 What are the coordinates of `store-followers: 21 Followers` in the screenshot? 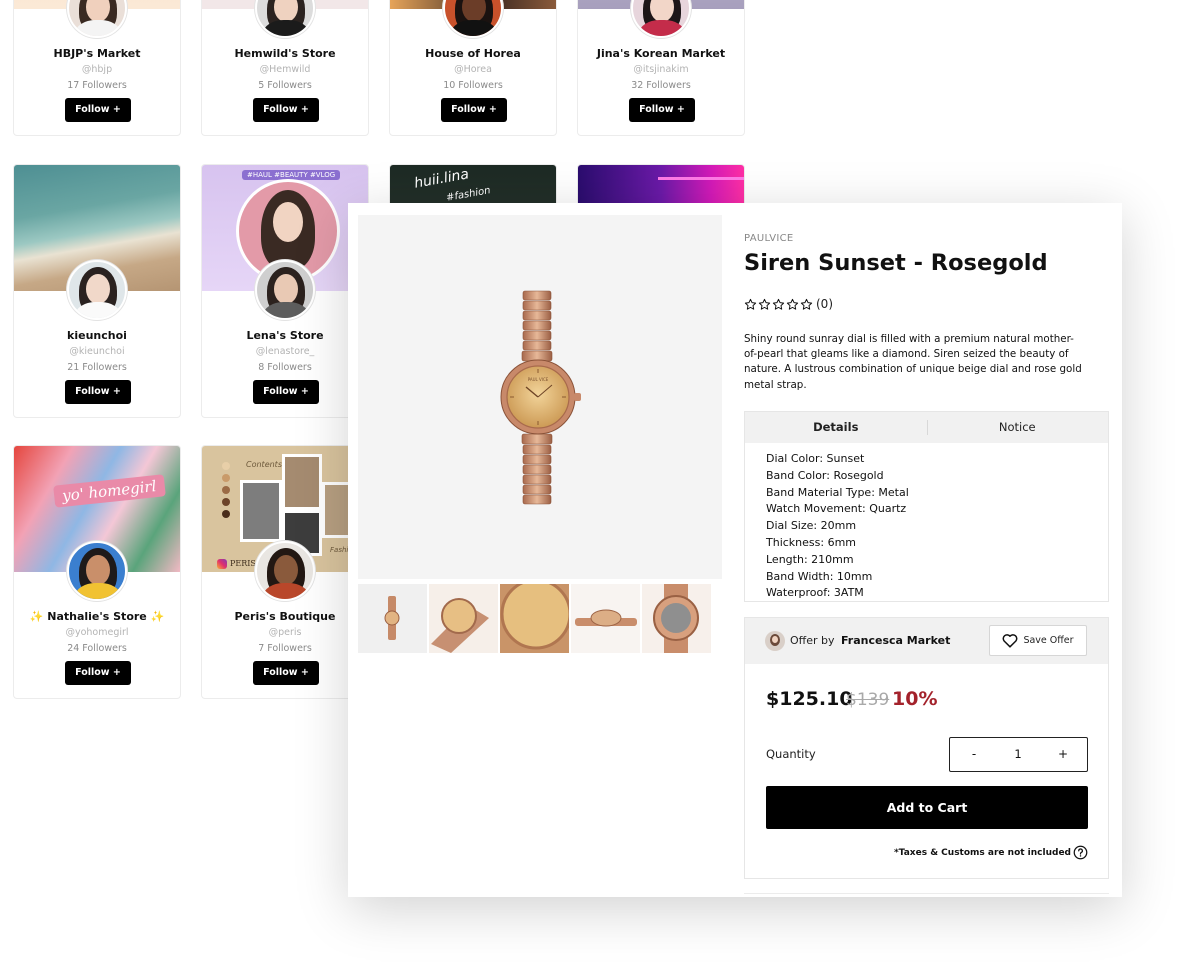 It's located at (97, 367).